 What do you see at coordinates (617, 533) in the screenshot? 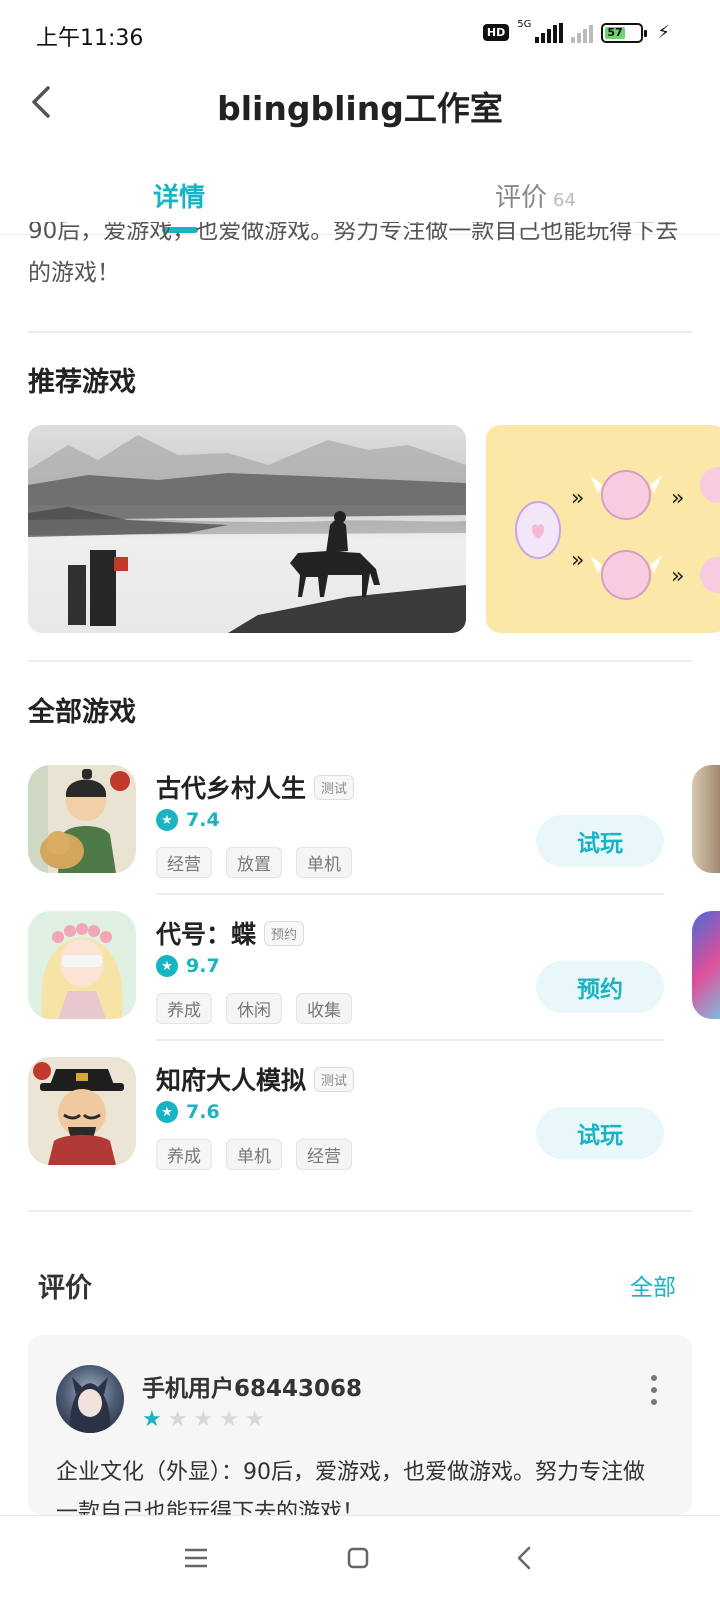
I see `cute-eggs-image: » » » »` at bounding box center [617, 533].